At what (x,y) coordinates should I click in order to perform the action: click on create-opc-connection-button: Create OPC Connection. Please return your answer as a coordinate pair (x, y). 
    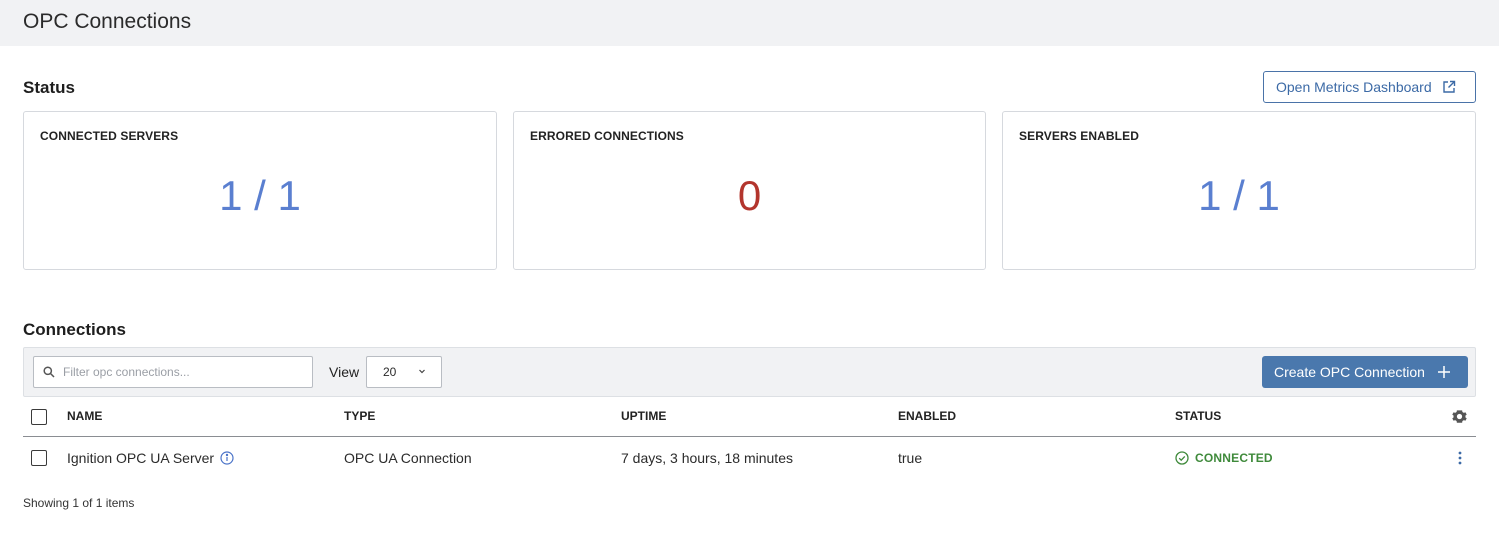
    Looking at the image, I should click on (1365, 372).